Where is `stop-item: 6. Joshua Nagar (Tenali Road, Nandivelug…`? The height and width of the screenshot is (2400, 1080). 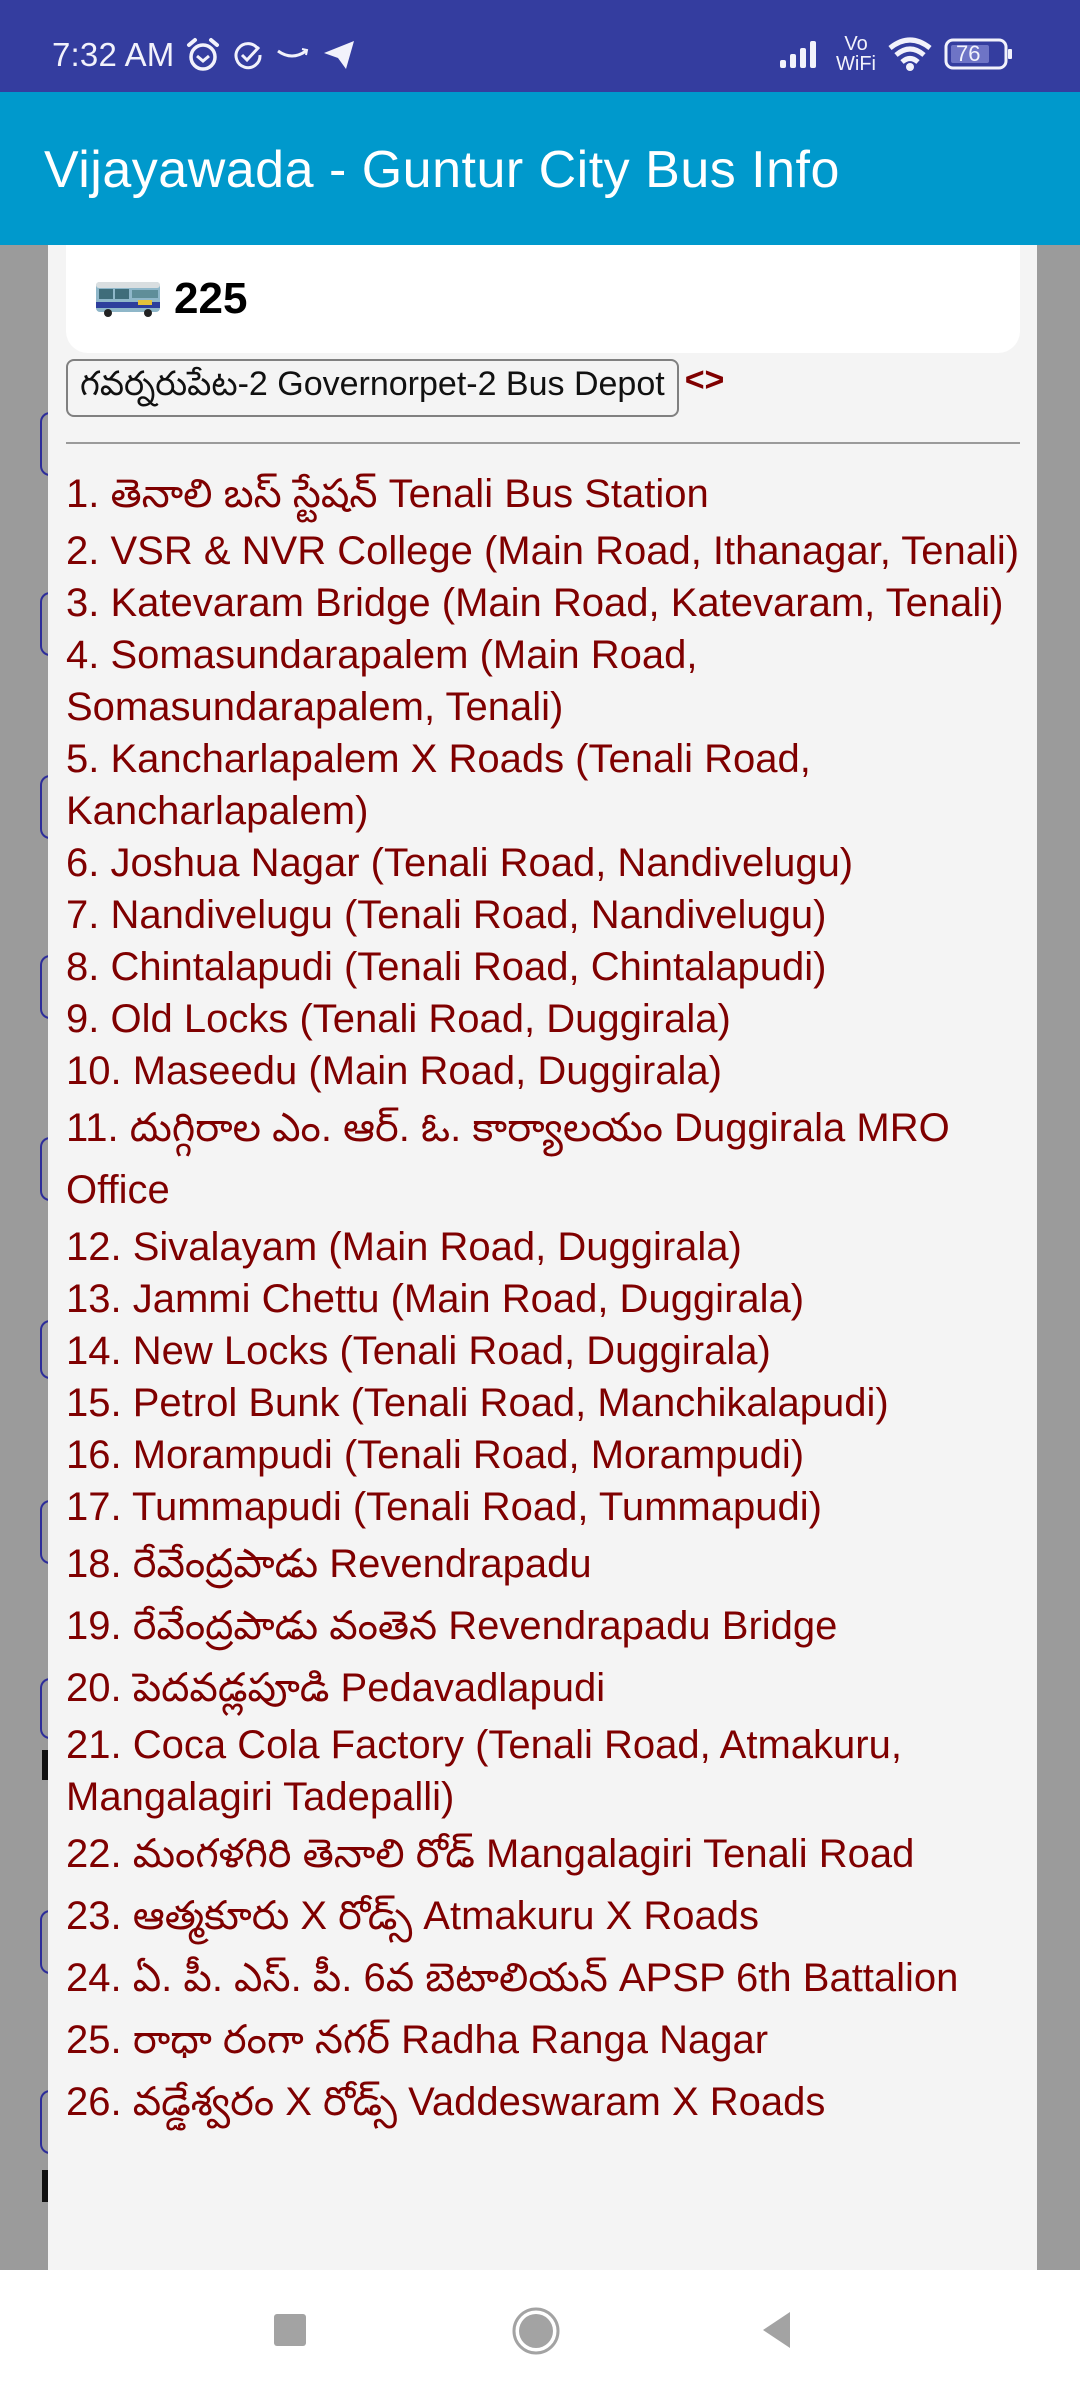
stop-item: 6. Joshua Nagar (Tenali Road, Nandivelug… is located at coordinates (460, 863).